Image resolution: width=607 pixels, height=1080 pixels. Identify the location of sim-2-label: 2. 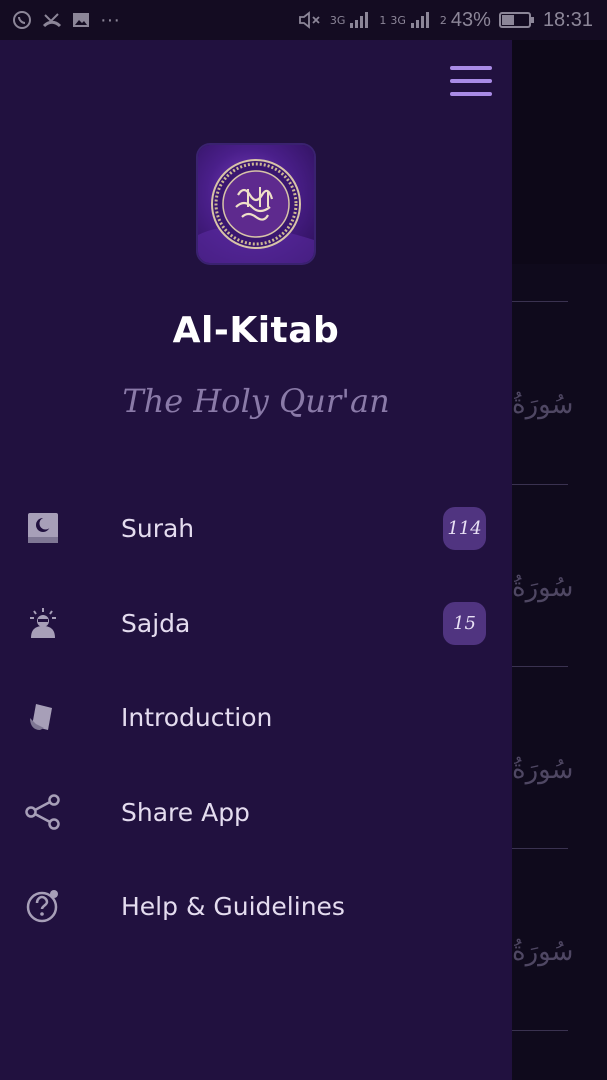
(443, 20).